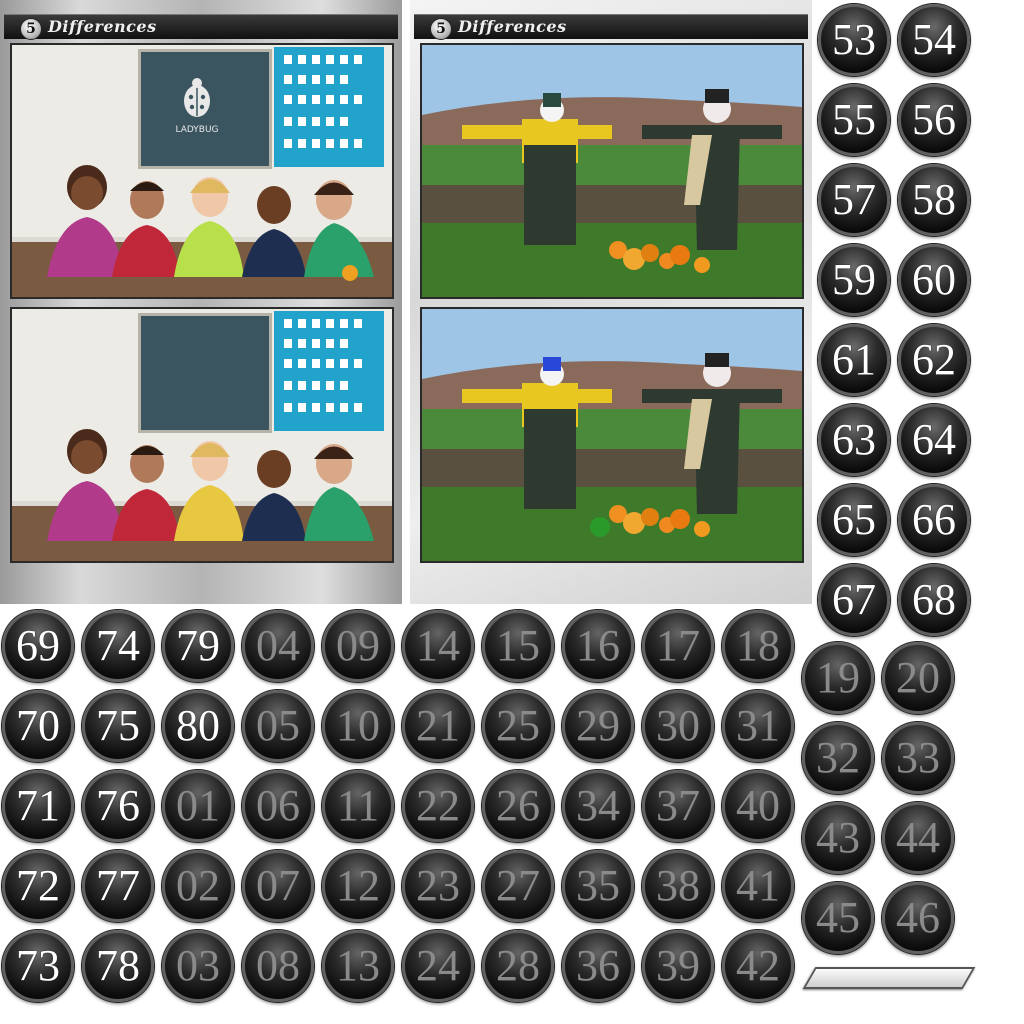  Describe the element at coordinates (358, 886) in the screenshot. I see `number-ball-12: 12` at that location.